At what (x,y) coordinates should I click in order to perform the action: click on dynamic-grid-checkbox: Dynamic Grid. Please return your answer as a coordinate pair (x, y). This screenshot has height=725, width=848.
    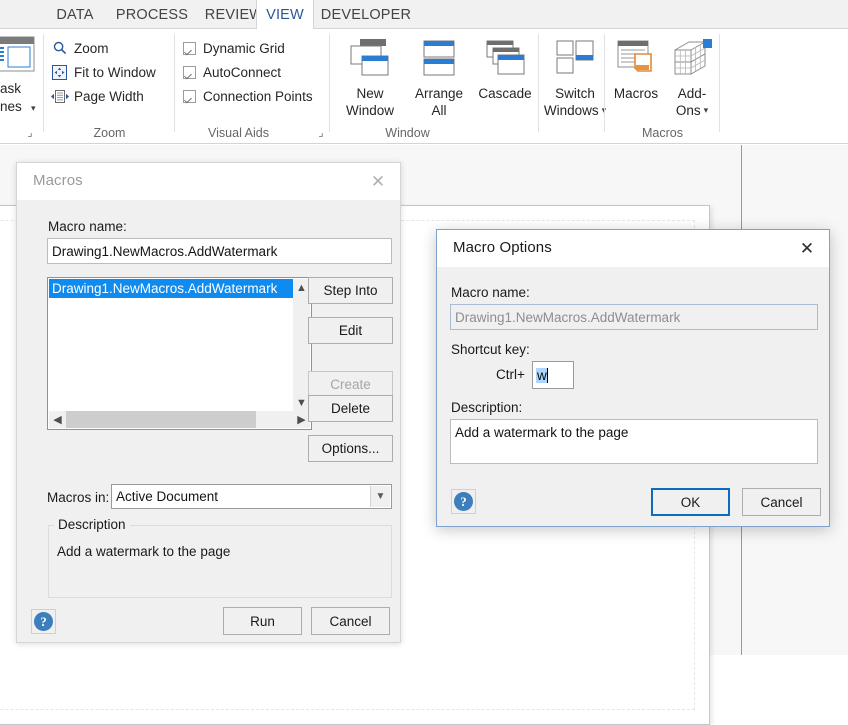
    Looking at the image, I should click on (234, 48).